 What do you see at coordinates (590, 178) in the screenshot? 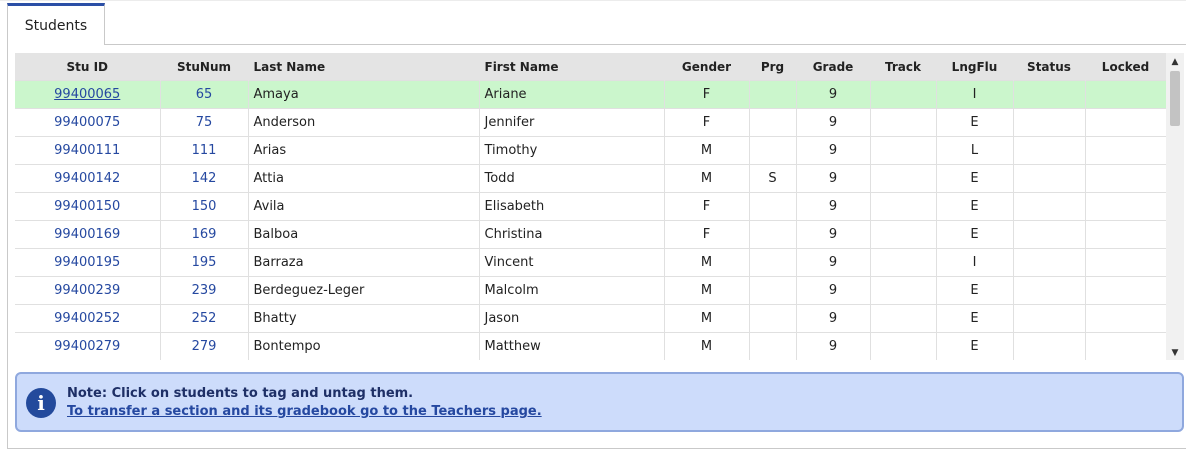
I see `table-row: 99400142 142 Attia Todd M S 9 E` at bounding box center [590, 178].